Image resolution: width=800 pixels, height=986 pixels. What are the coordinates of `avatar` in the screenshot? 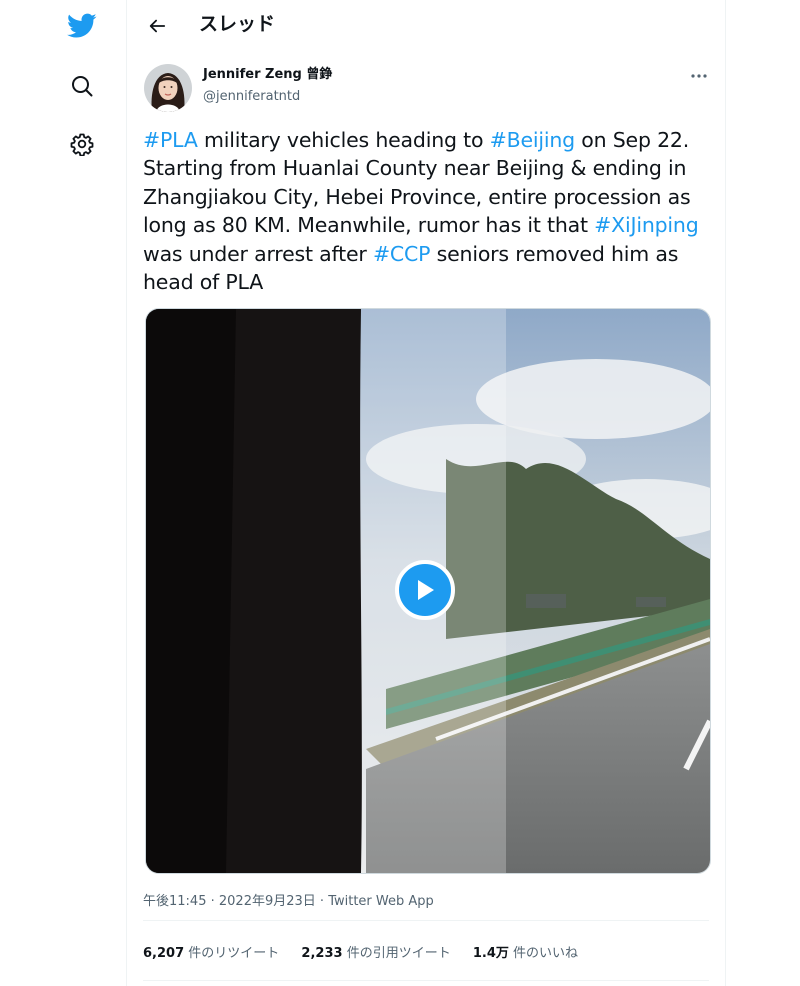 It's located at (168, 88).